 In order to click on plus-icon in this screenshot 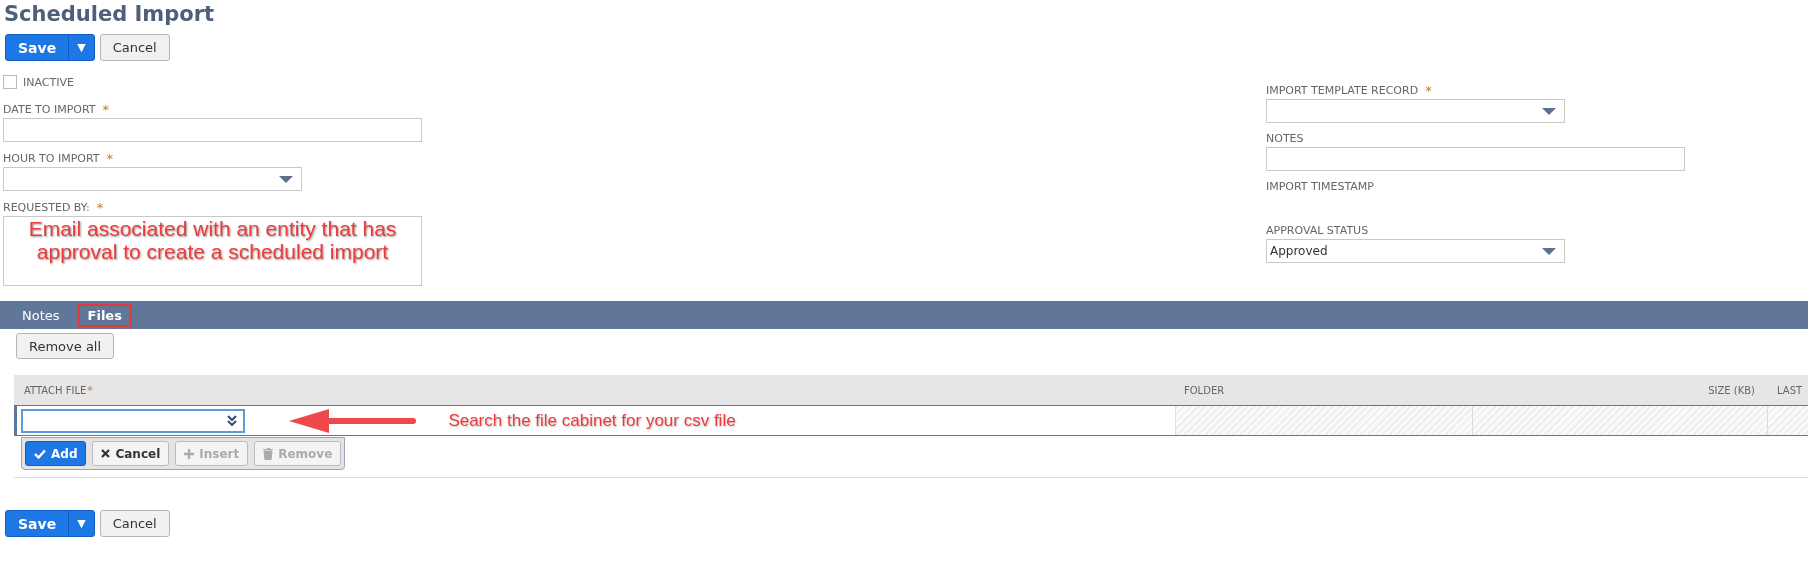, I will do `click(189, 453)`.